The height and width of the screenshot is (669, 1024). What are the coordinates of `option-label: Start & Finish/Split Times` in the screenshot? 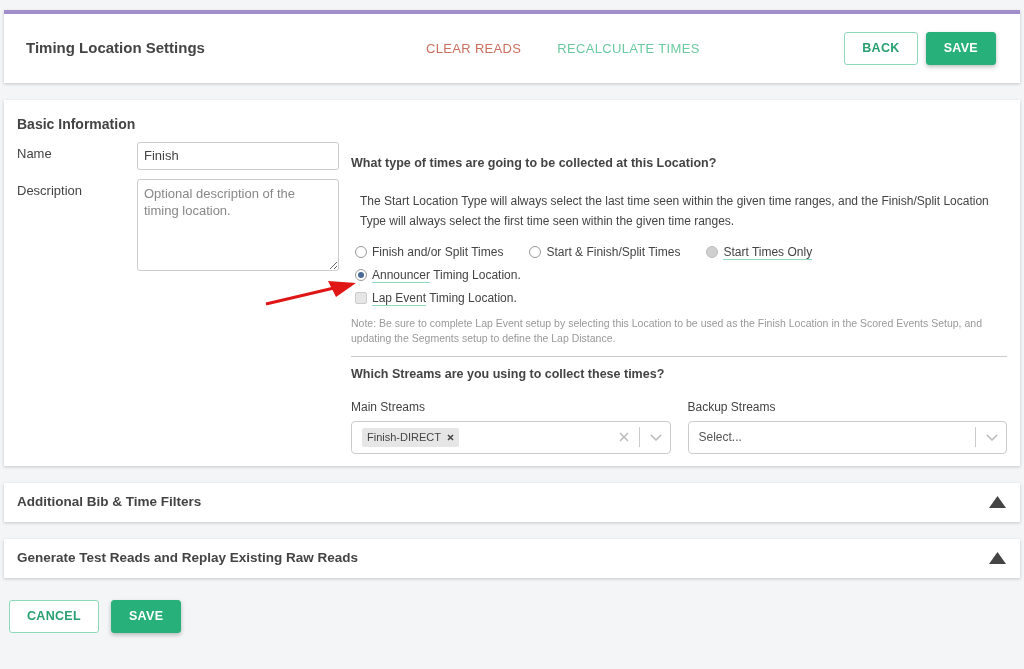 It's located at (613, 251).